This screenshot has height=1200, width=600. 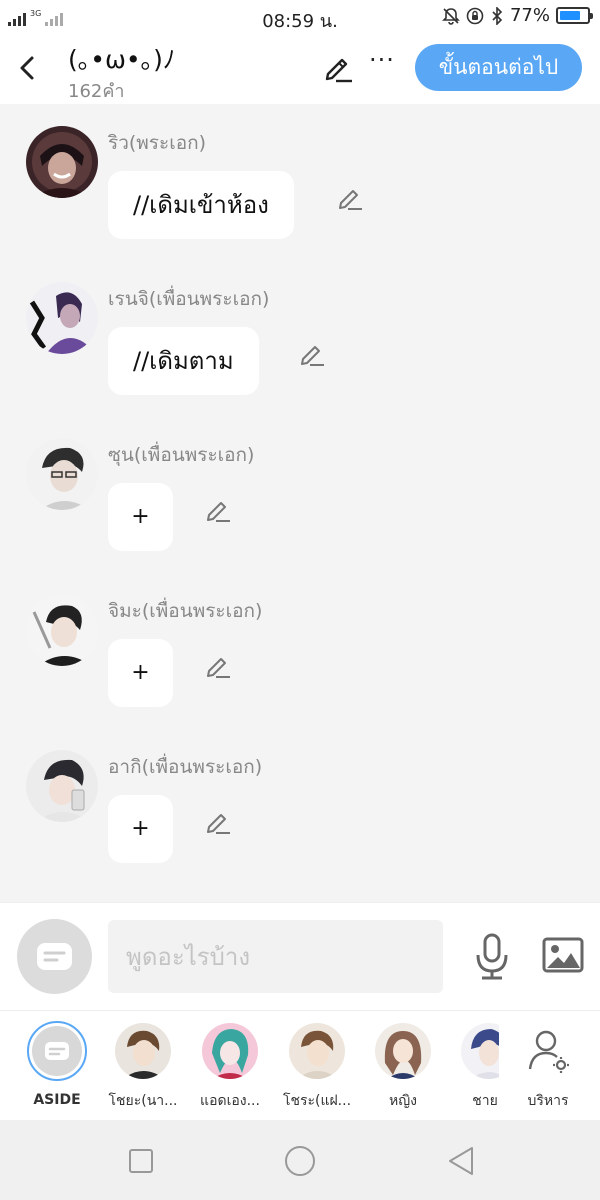 I want to click on selected-ring, so click(x=57, y=1051).